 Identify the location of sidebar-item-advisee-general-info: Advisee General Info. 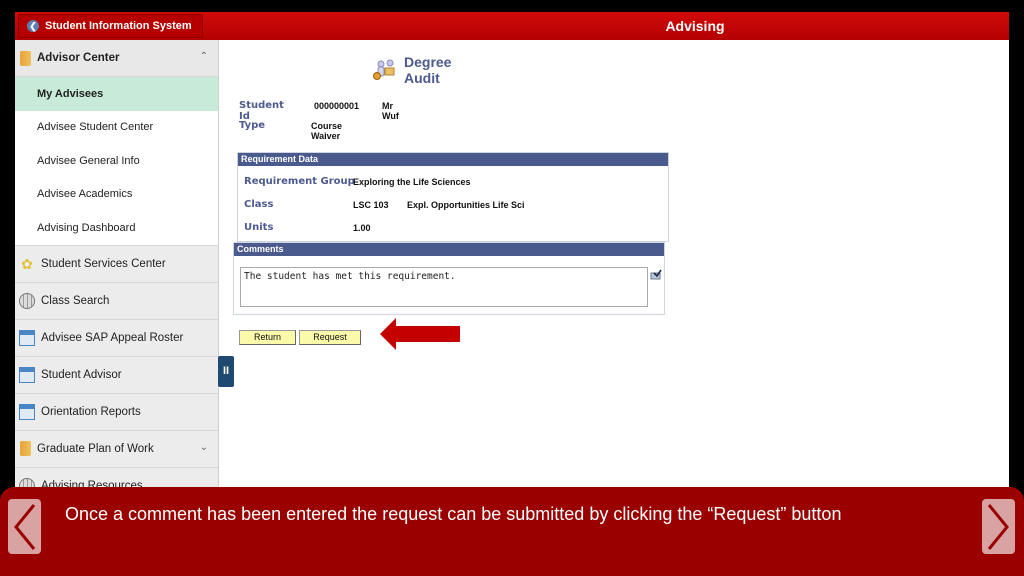
(116, 161).